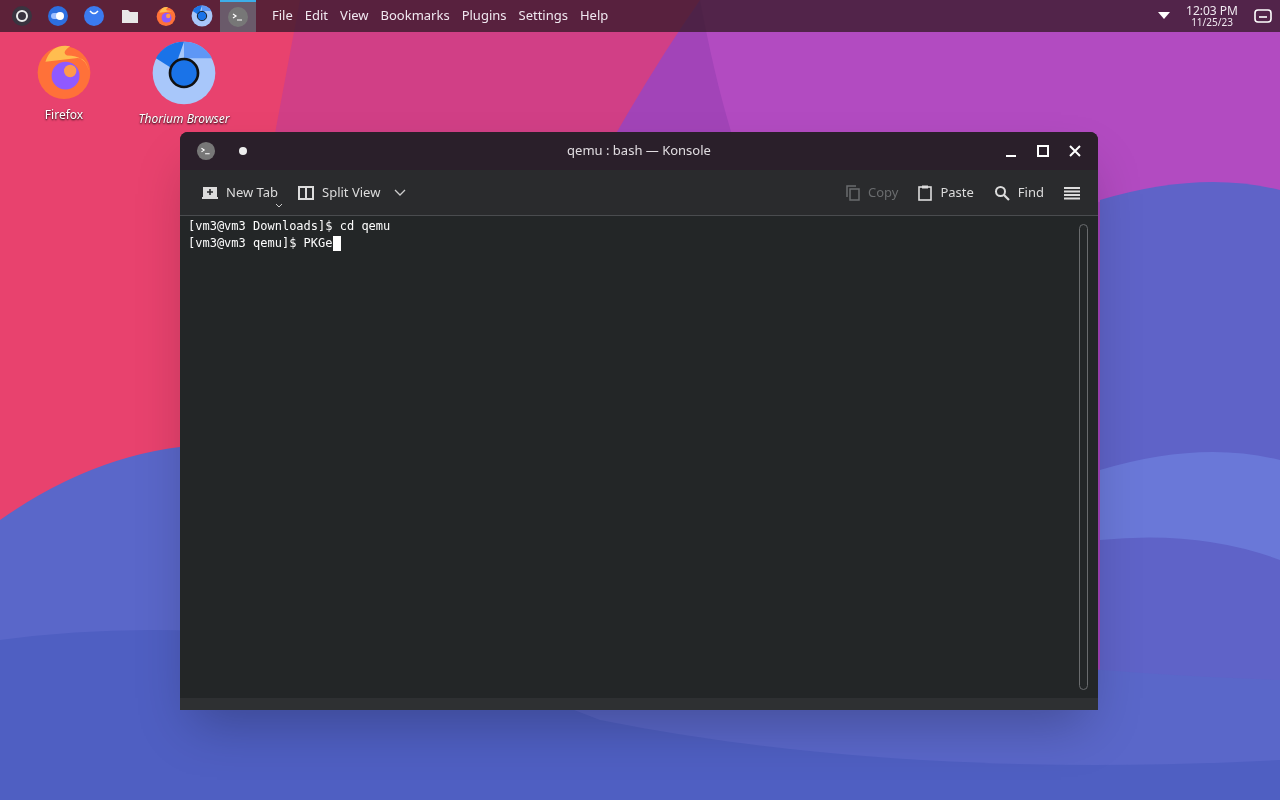  Describe the element at coordinates (354, 16) in the screenshot. I see `menu-item: View` at that location.